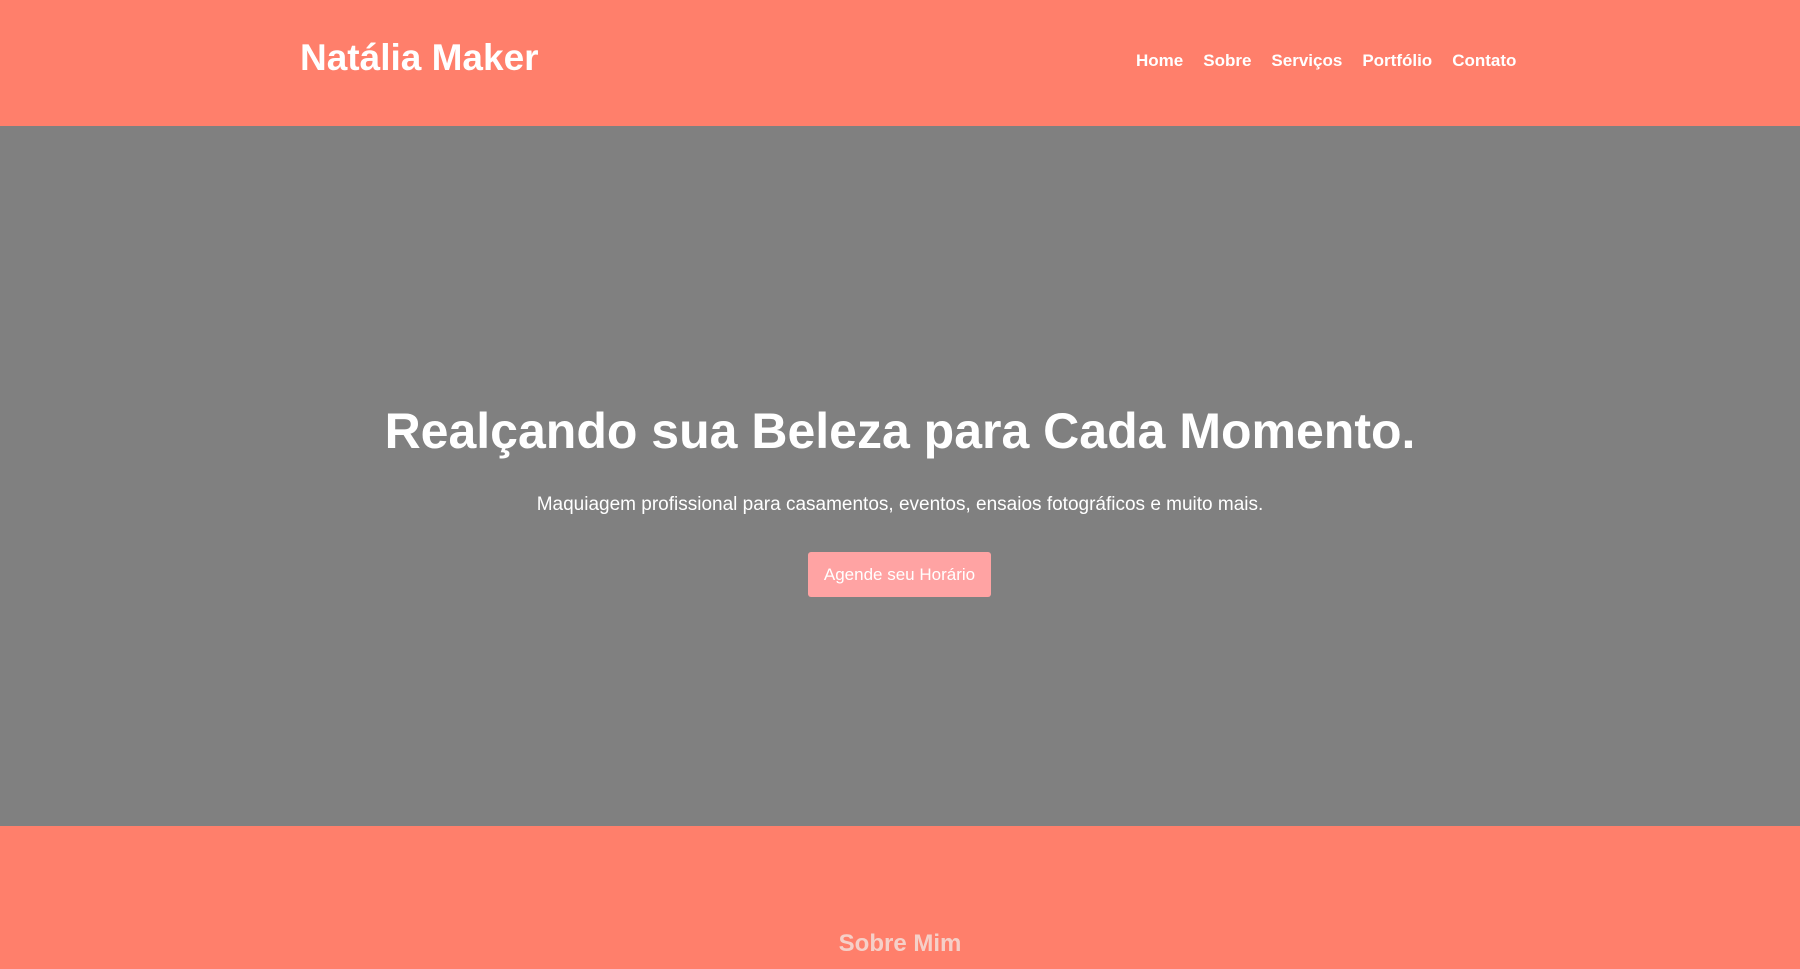 The height and width of the screenshot is (969, 1800). What do you see at coordinates (900, 431) in the screenshot?
I see `hero-title: Realçando sua Beleza para Cada Momento.` at bounding box center [900, 431].